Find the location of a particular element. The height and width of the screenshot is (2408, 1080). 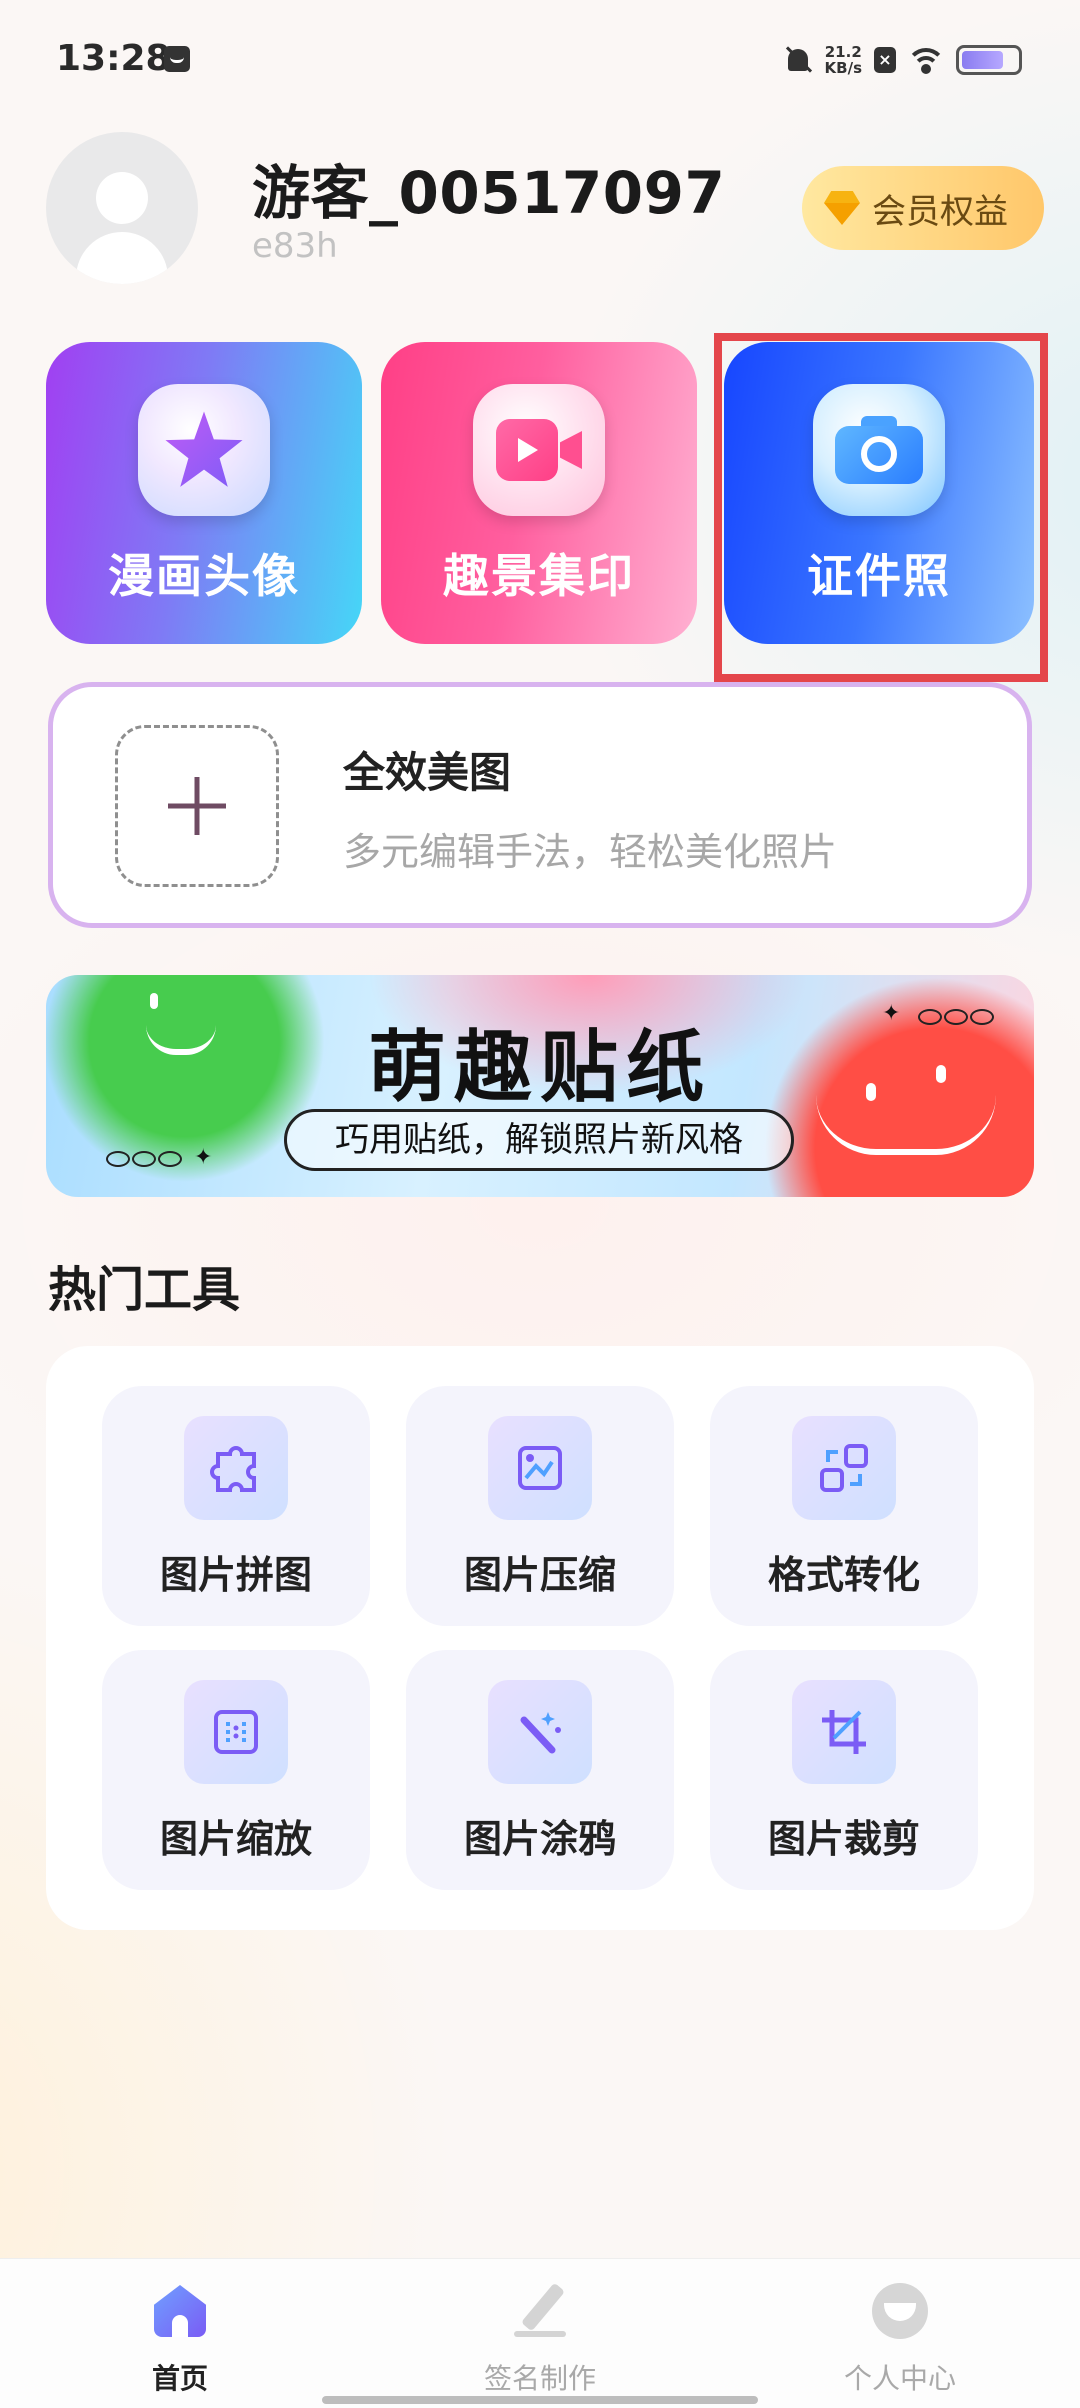

no-sim-icon: × is located at coordinates (885, 60).